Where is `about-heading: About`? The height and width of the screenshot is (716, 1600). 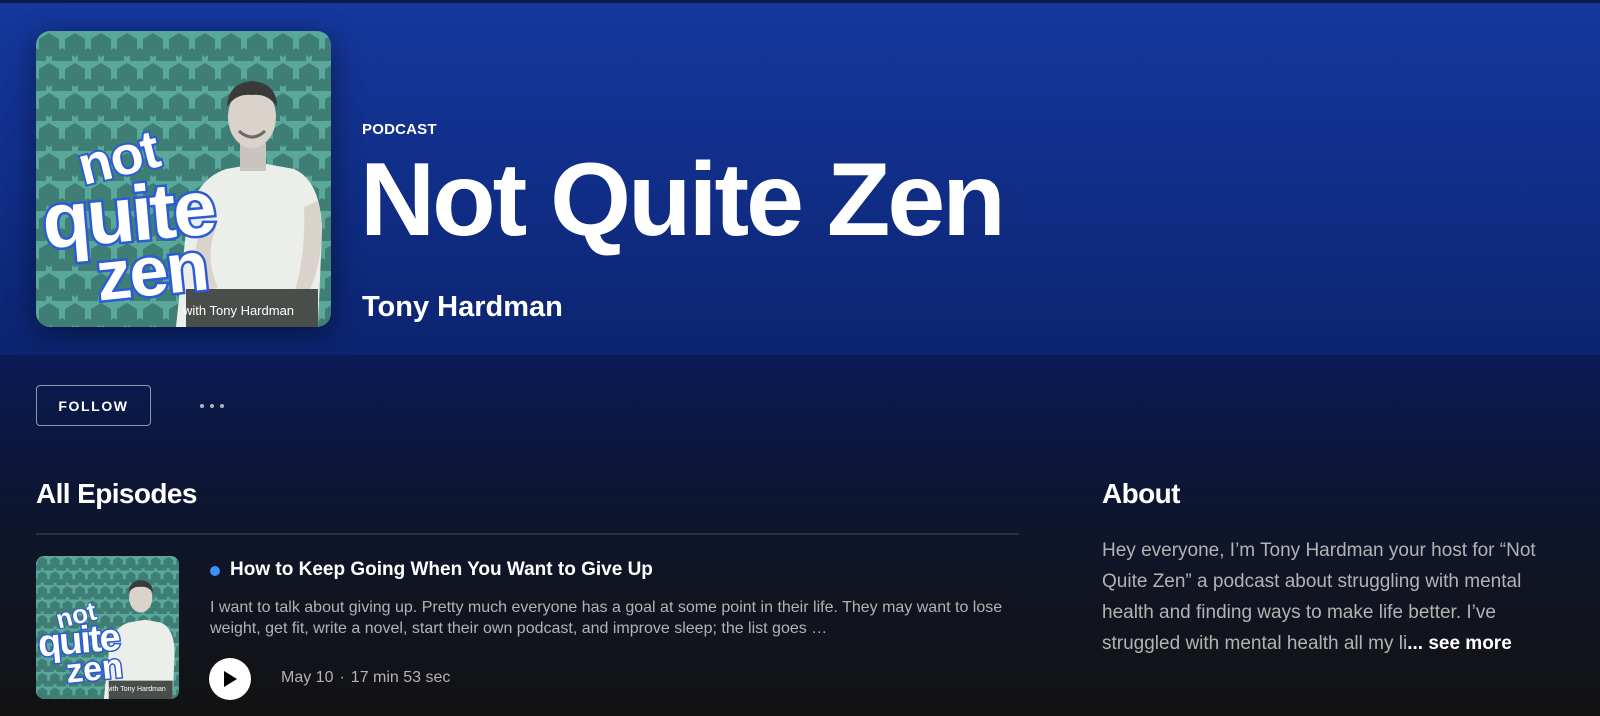 about-heading: About is located at coordinates (1141, 493).